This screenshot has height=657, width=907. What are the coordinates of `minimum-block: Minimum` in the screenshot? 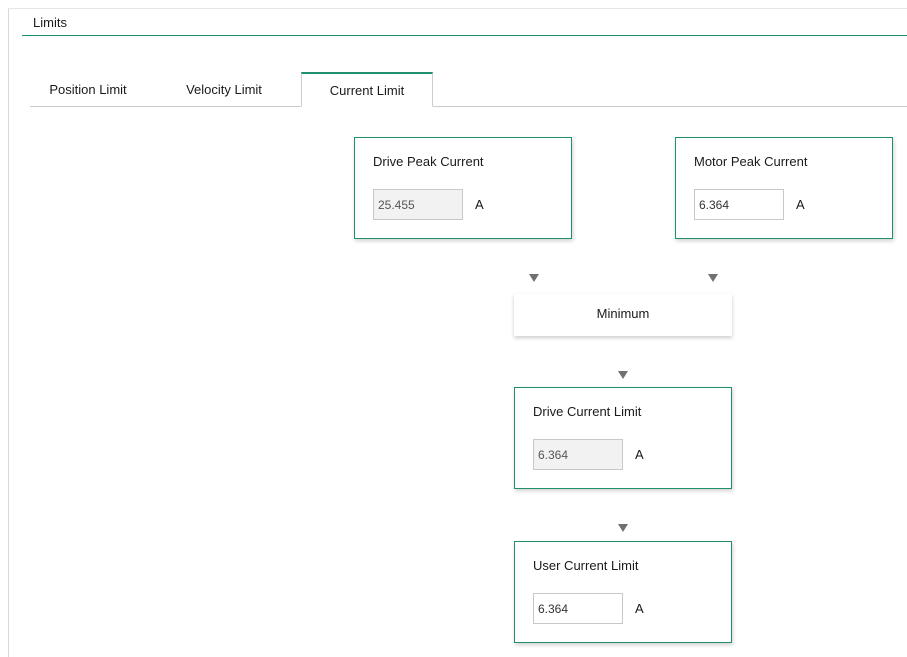 It's located at (623, 315).